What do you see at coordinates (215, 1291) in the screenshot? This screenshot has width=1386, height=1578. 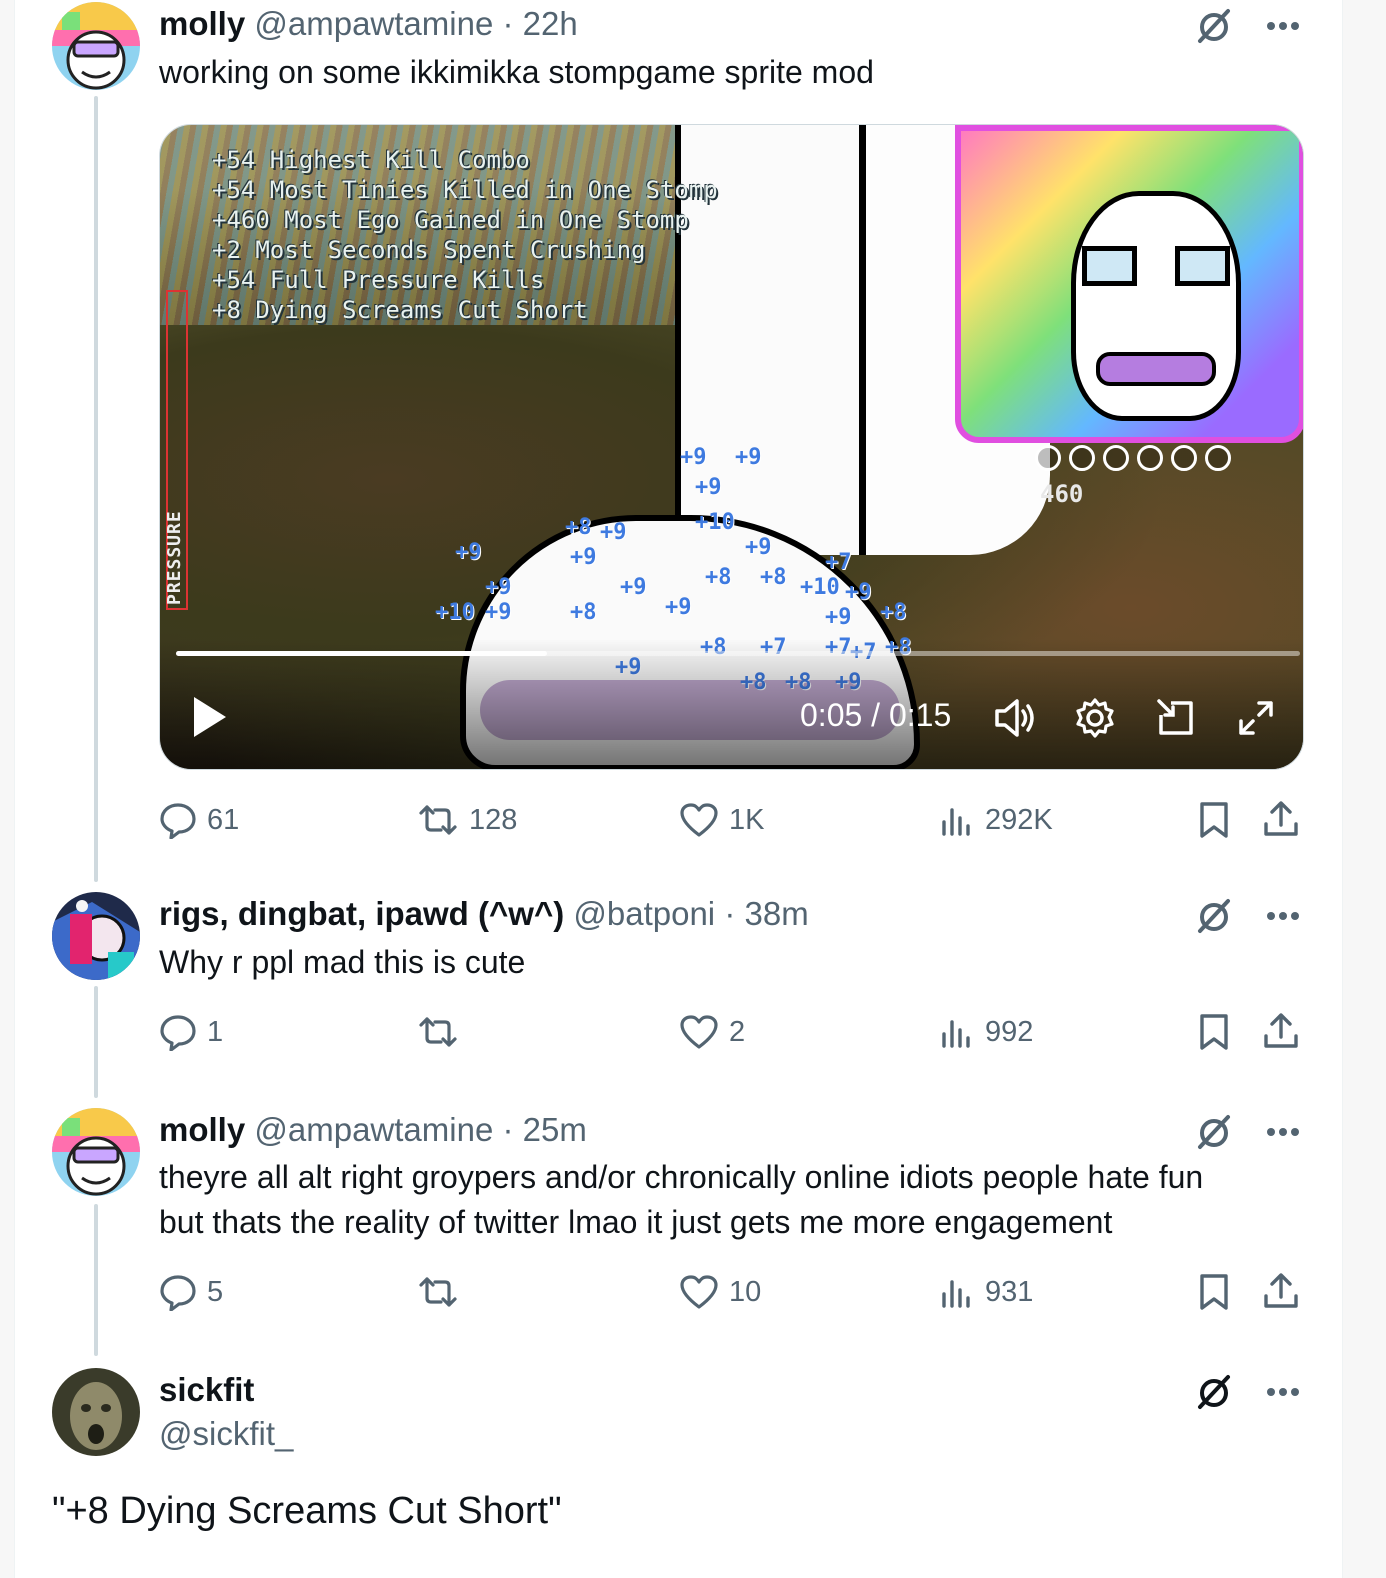 I see `reply-count: 5` at bounding box center [215, 1291].